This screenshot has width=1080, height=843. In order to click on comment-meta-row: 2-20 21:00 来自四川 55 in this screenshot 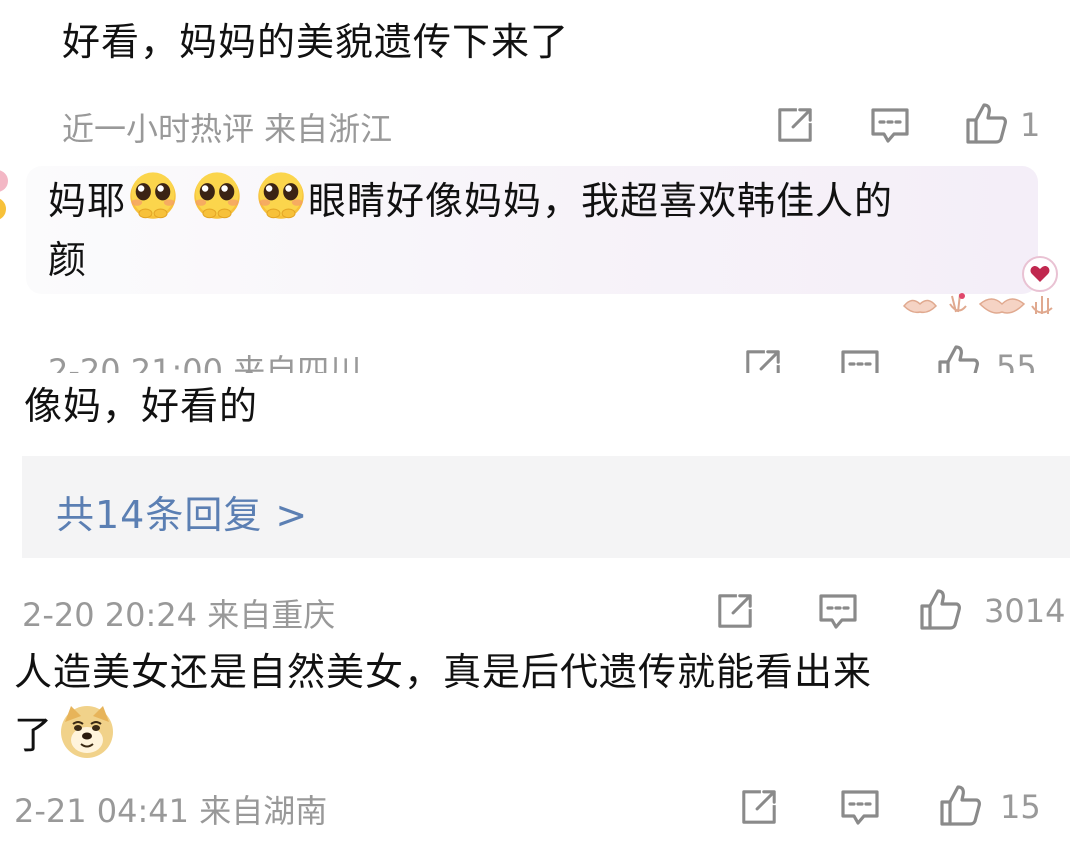, I will do `click(540, 356)`.